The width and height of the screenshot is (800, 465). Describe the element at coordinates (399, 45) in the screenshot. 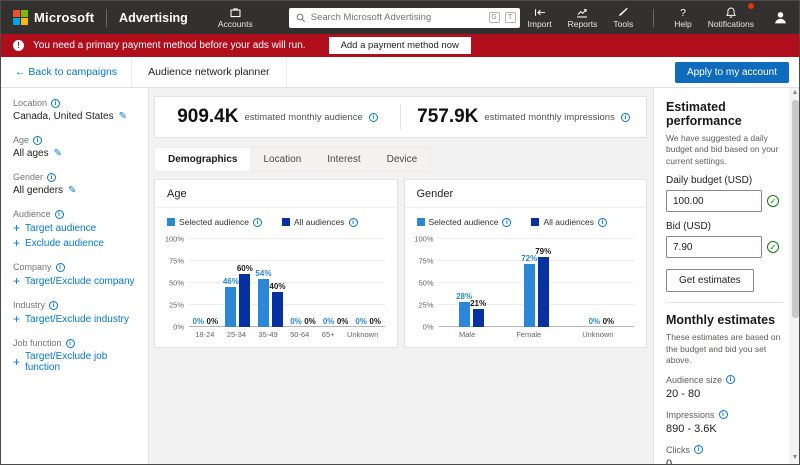

I see `add-payment-method-button: Add a payment method now` at that location.